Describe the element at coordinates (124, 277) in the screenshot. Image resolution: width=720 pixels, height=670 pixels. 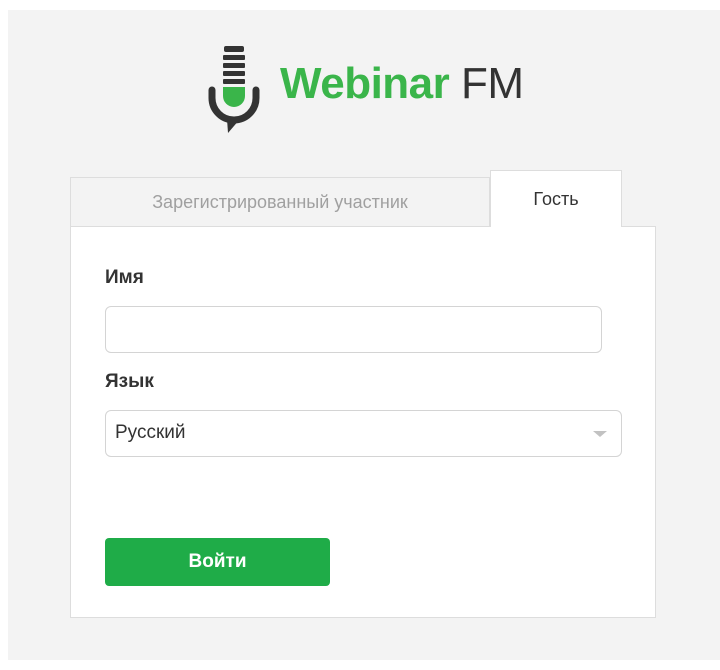
I see `name-label: Имя` at that location.